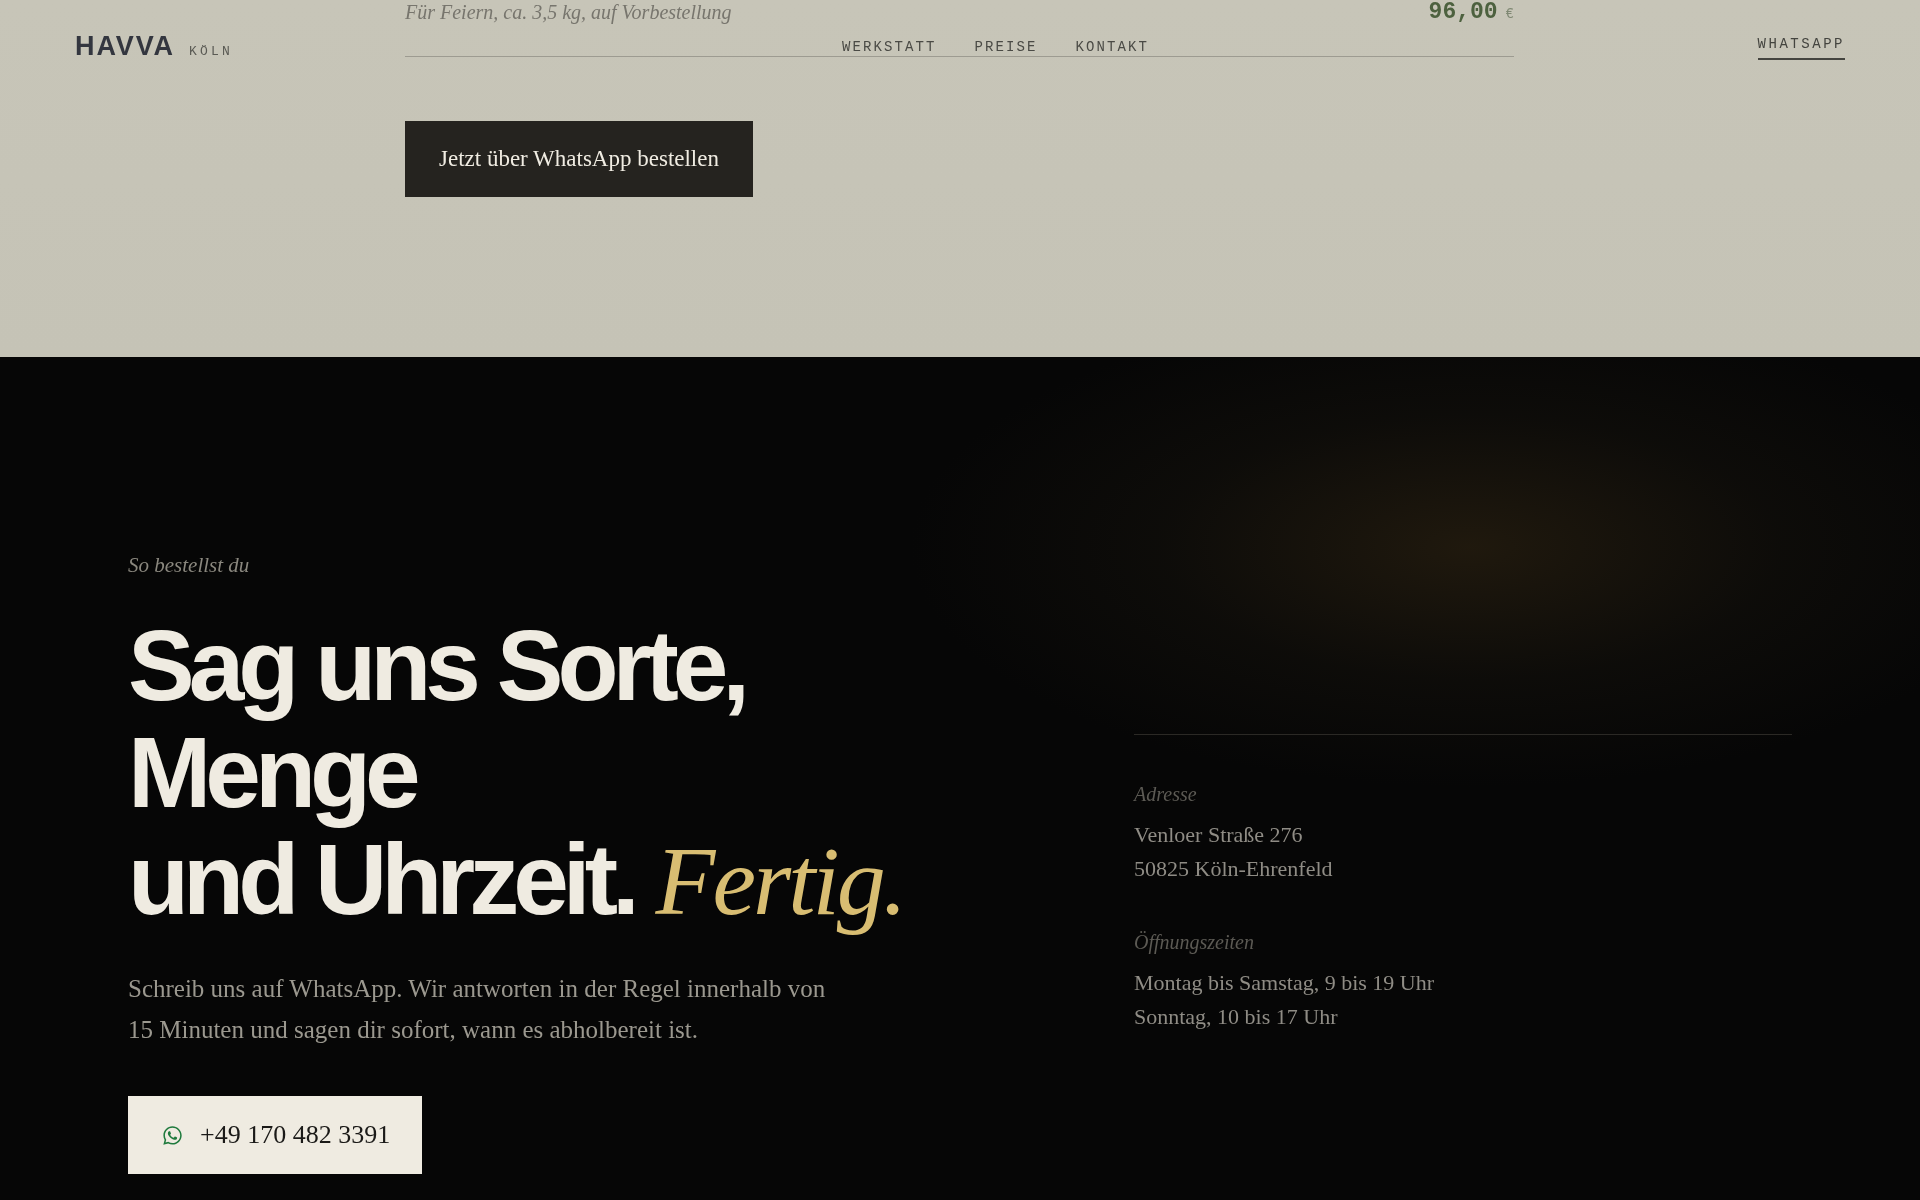  What do you see at coordinates (275, 1135) in the screenshot?
I see `phone-button: +49 170 482 3391` at bounding box center [275, 1135].